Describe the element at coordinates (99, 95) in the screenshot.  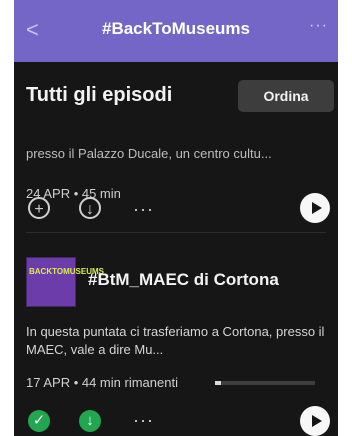
I see `section-title: Tutti gli episodi` at that location.